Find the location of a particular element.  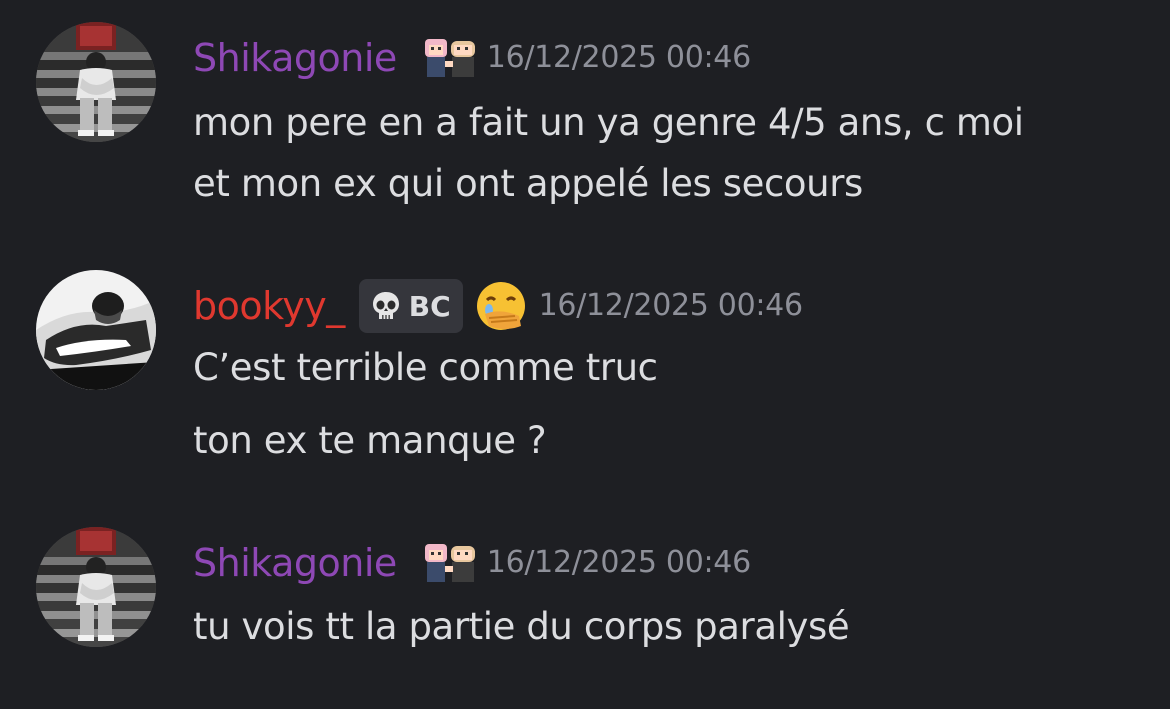

message-text: C’est terrible comme truc is located at coordinates (425, 367).